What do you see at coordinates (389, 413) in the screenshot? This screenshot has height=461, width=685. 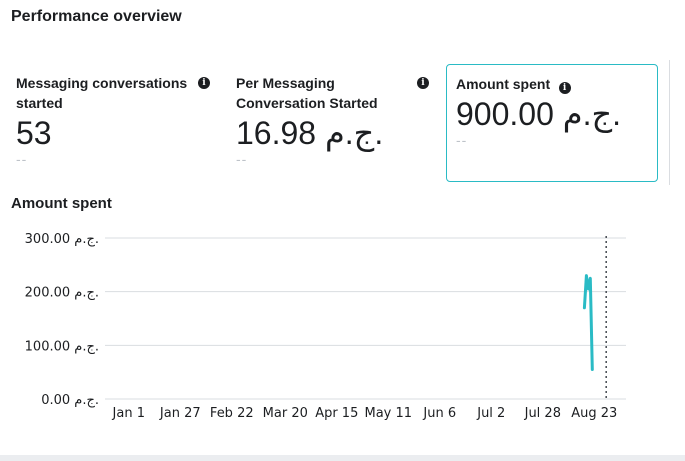 I see `x-tick-label: May 11` at bounding box center [389, 413].